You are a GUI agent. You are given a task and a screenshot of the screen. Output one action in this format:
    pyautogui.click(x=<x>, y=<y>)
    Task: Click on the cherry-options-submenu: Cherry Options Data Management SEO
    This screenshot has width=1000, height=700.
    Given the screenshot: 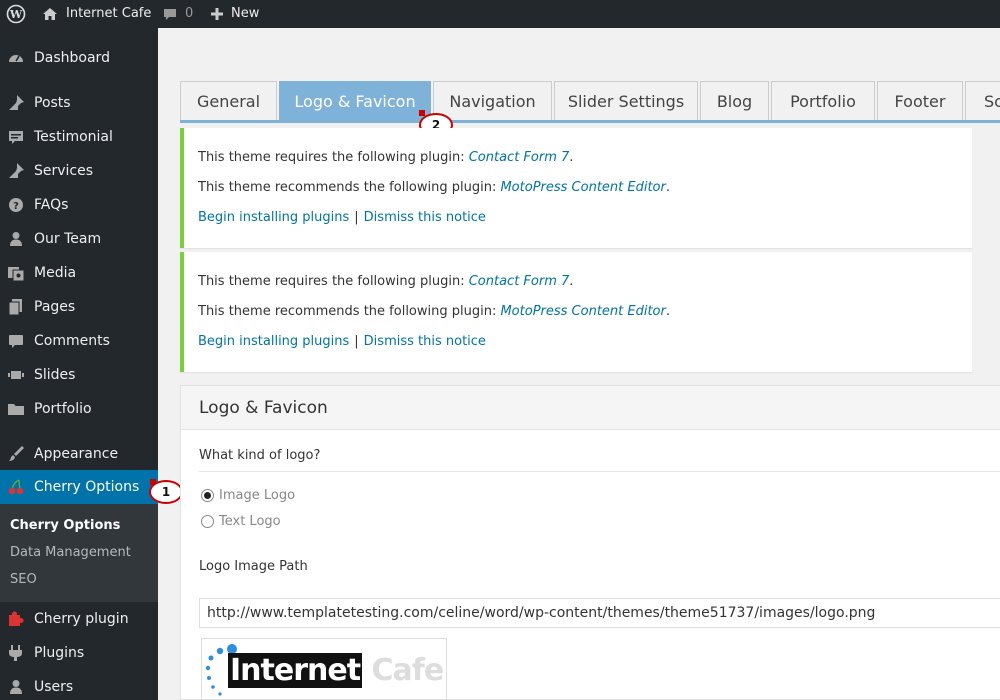 What is the action you would take?
    pyautogui.click(x=79, y=553)
    